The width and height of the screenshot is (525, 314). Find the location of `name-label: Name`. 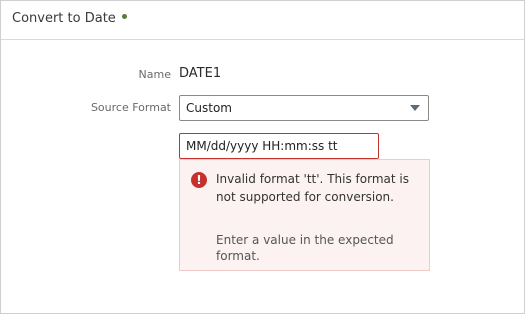

name-label: Name is located at coordinates (154, 74).